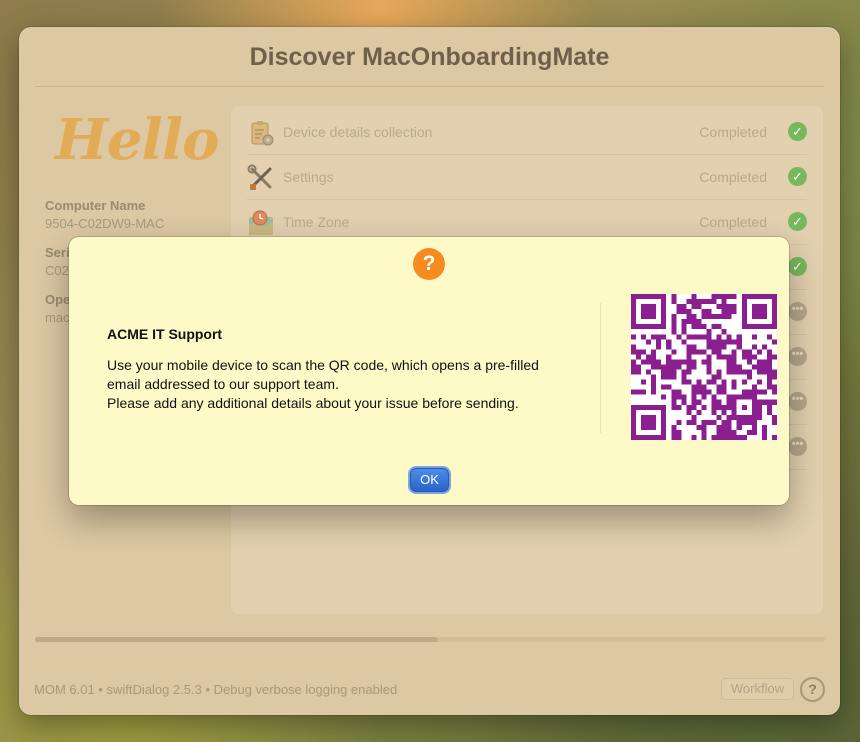 Image resolution: width=860 pixels, height=742 pixels. Describe the element at coordinates (57, 270) in the screenshot. I see `serial-value: C02` at that location.